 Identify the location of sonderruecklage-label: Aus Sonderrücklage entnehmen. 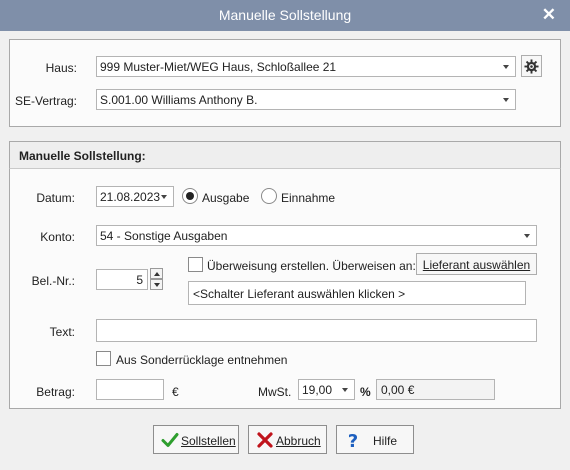
(201, 360).